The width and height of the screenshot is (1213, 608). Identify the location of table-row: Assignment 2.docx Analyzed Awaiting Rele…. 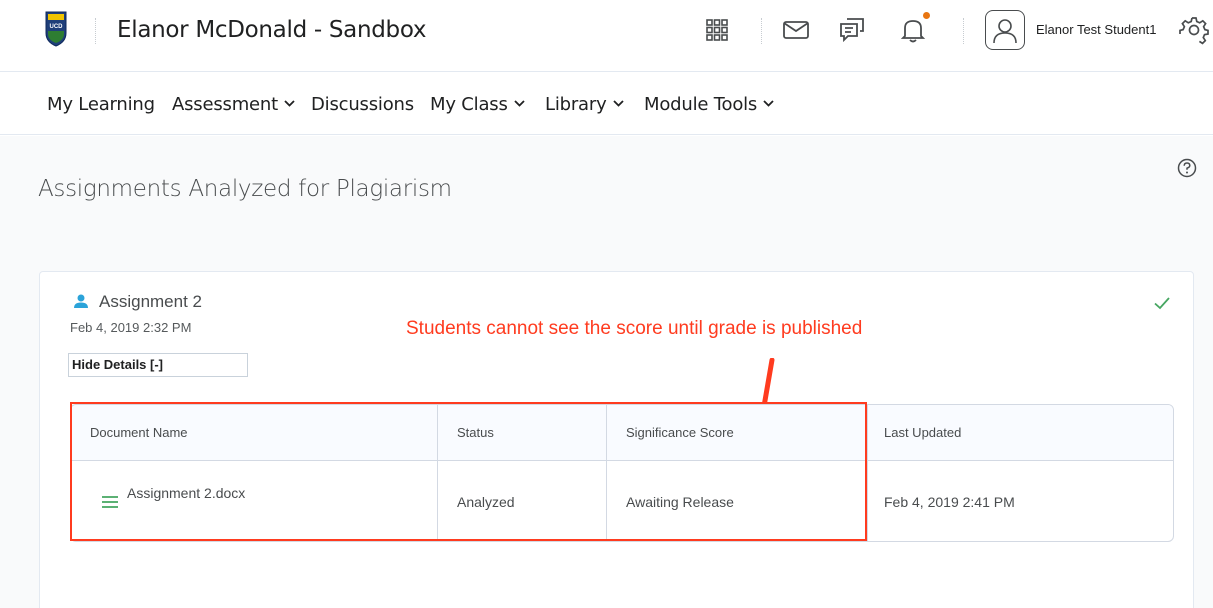
(622, 501).